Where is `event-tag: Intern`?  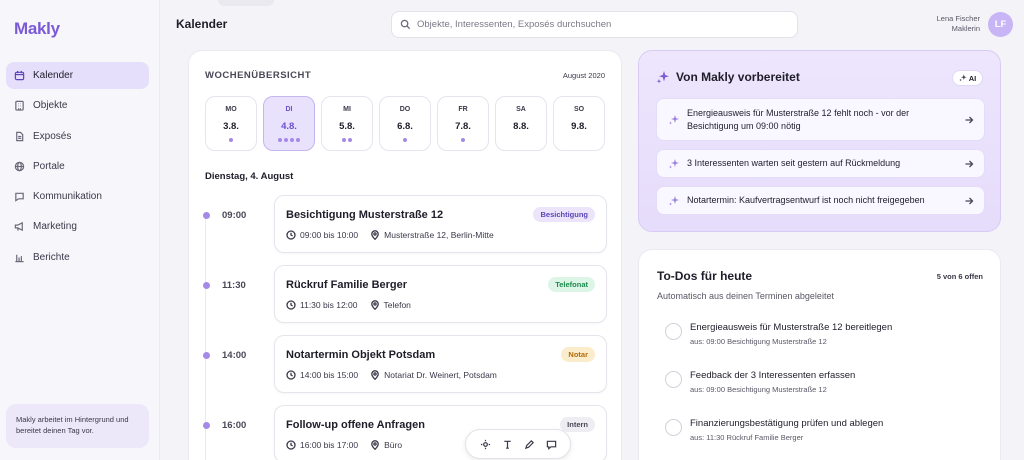
event-tag: Intern is located at coordinates (577, 424).